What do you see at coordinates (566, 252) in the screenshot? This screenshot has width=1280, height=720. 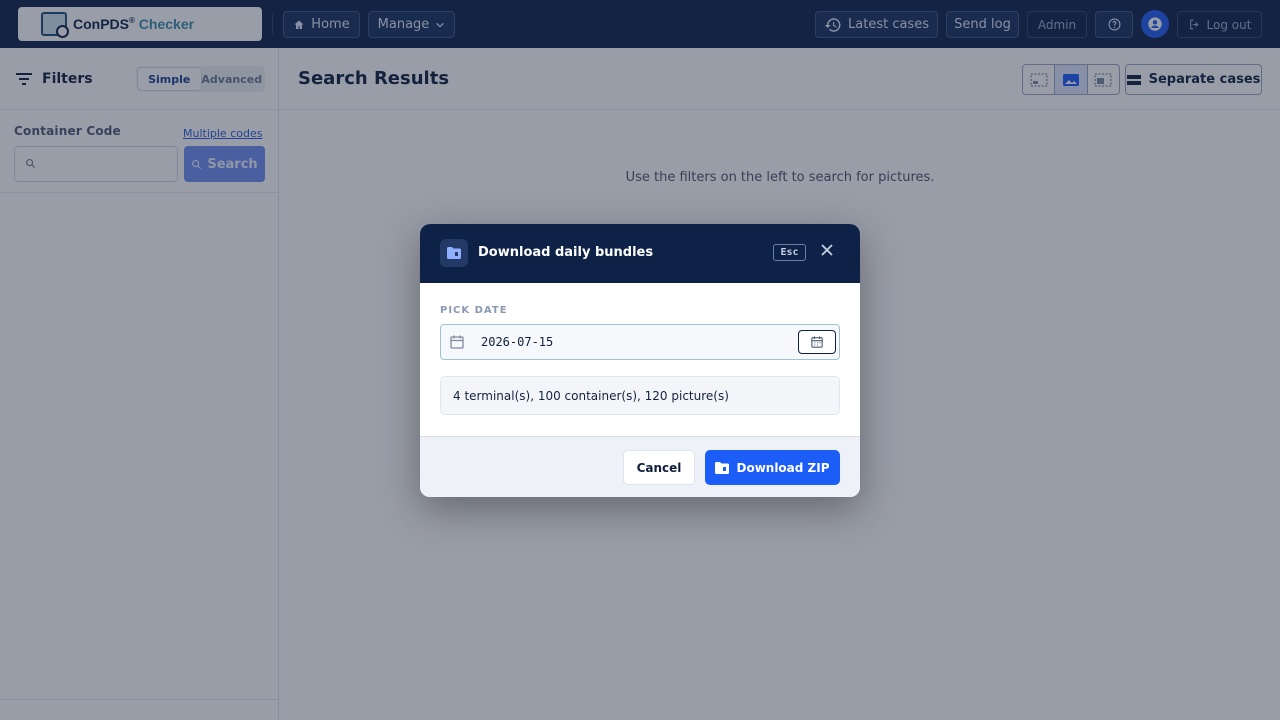 I see `dialog-title: Download daily bundles` at bounding box center [566, 252].